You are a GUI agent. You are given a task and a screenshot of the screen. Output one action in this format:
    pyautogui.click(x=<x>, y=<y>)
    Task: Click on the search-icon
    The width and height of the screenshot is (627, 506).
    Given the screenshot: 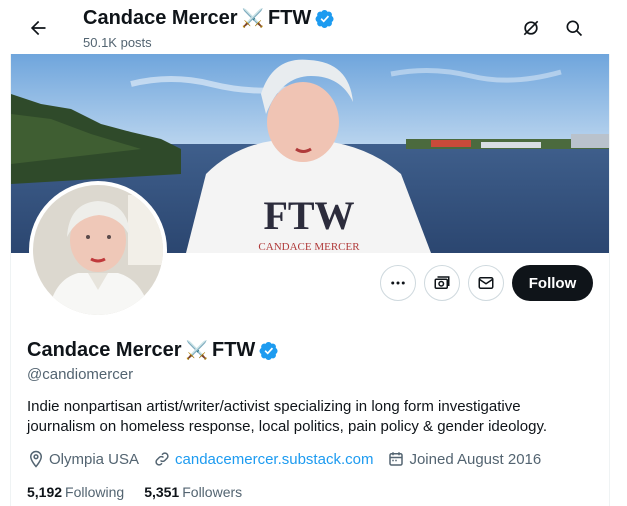 What is the action you would take?
    pyautogui.click(x=574, y=28)
    